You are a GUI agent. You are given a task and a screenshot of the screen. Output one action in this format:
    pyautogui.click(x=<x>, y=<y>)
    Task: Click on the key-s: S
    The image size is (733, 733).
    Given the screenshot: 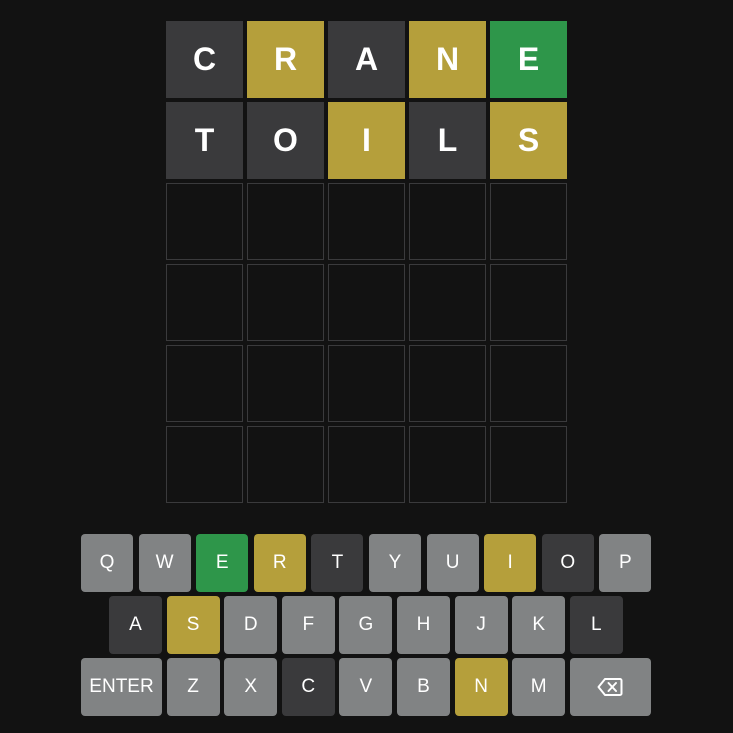 What is the action you would take?
    pyautogui.click(x=193, y=625)
    